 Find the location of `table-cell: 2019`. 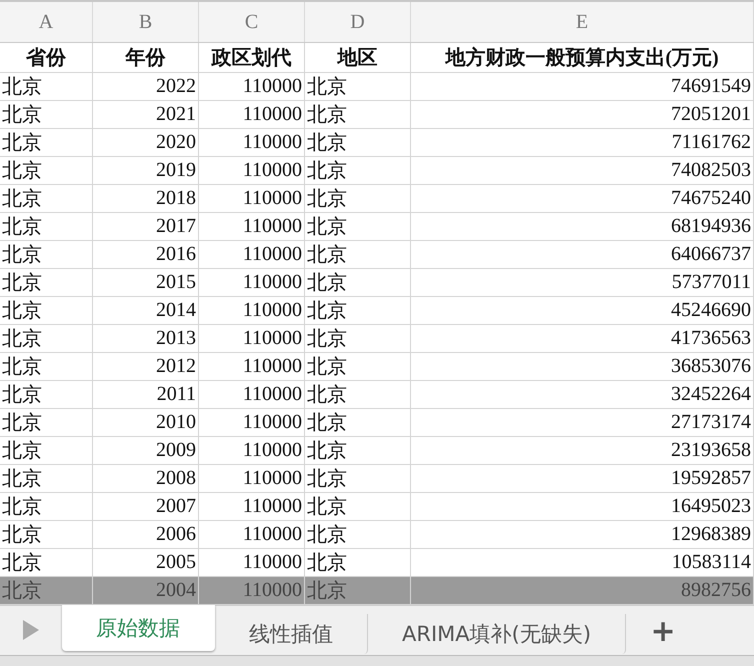

table-cell: 2019 is located at coordinates (146, 170).